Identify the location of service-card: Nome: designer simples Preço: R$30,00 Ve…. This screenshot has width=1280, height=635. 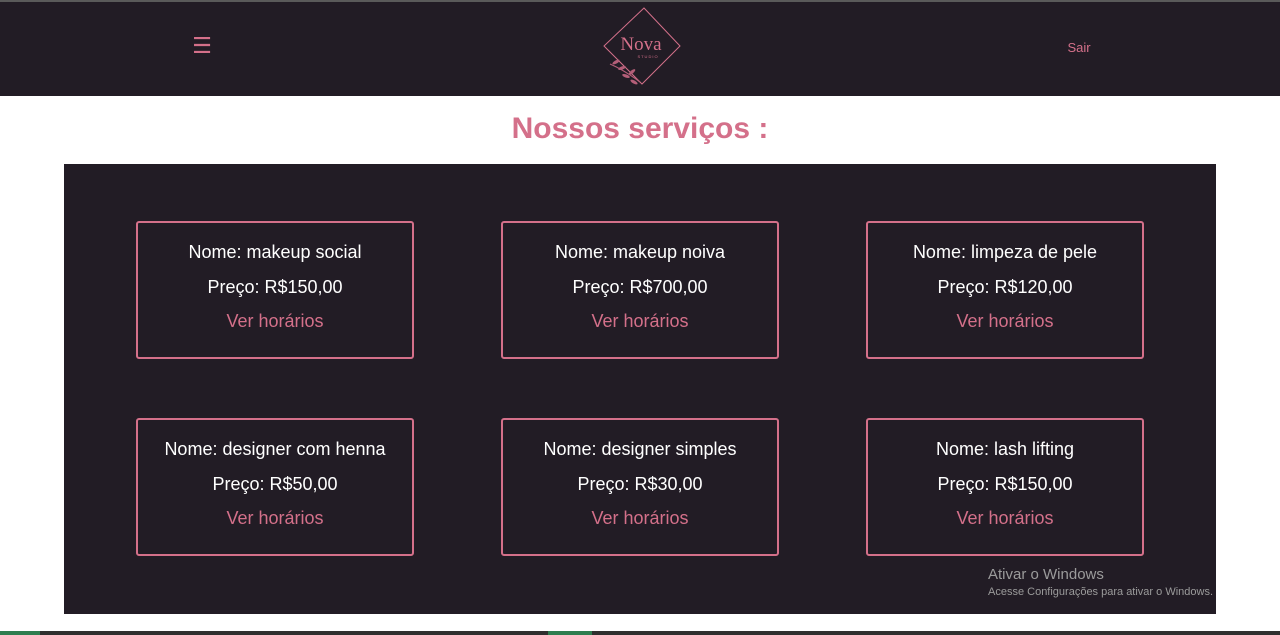
(640, 487).